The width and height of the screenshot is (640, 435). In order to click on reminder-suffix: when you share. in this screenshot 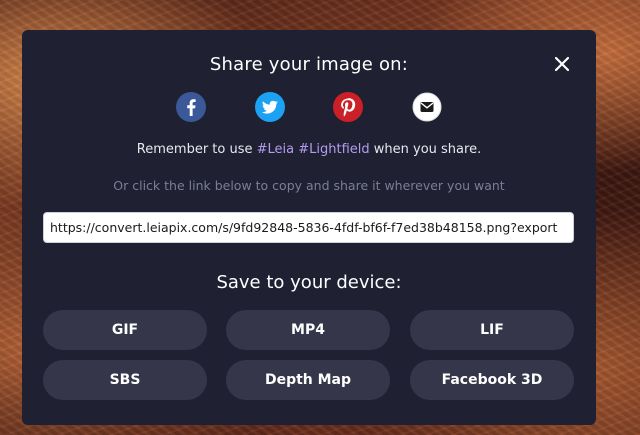, I will do `click(425, 149)`.